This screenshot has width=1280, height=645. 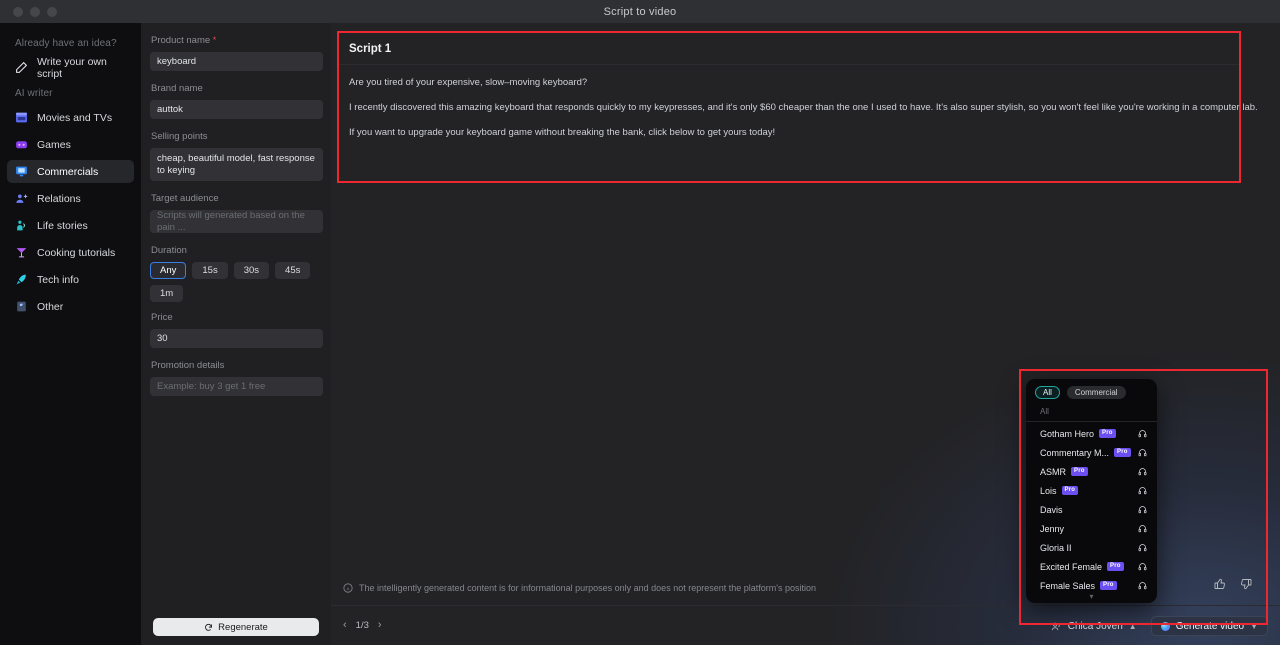 What do you see at coordinates (70, 198) in the screenshot?
I see `sidebar-item-relations: Relations` at bounding box center [70, 198].